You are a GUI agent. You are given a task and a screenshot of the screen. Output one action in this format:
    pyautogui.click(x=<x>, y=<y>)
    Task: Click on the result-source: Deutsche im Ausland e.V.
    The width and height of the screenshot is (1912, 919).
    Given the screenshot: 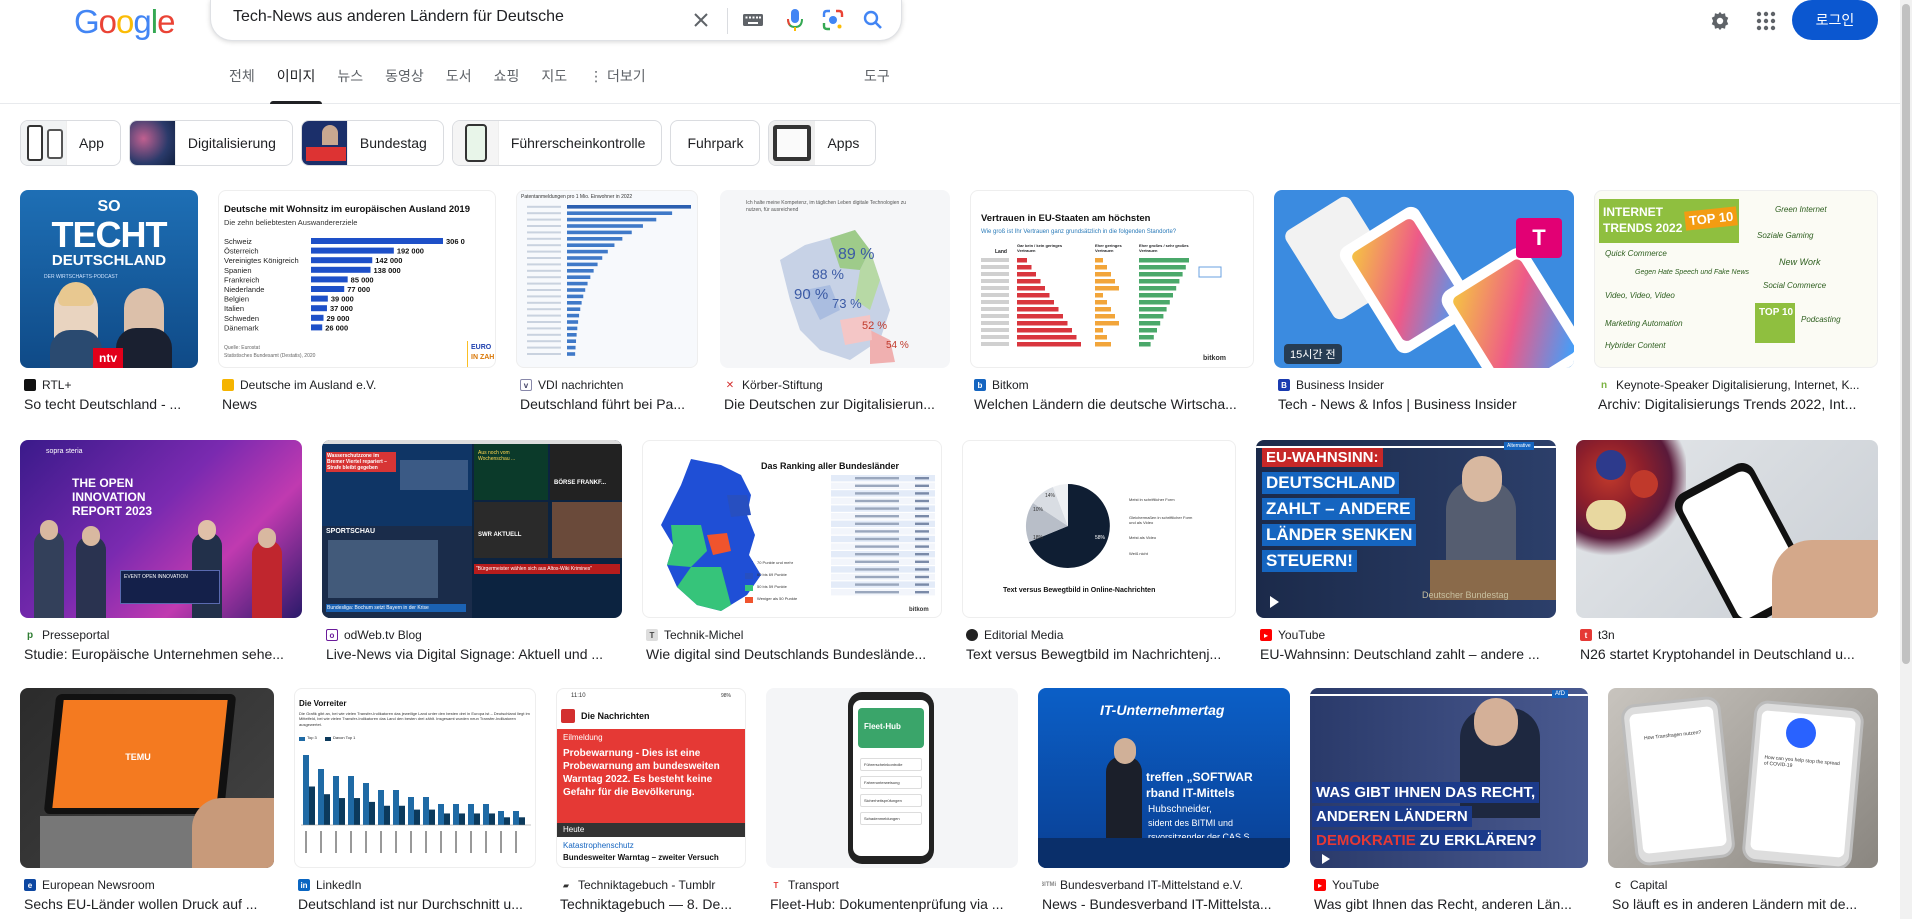 What is the action you would take?
    pyautogui.click(x=359, y=385)
    